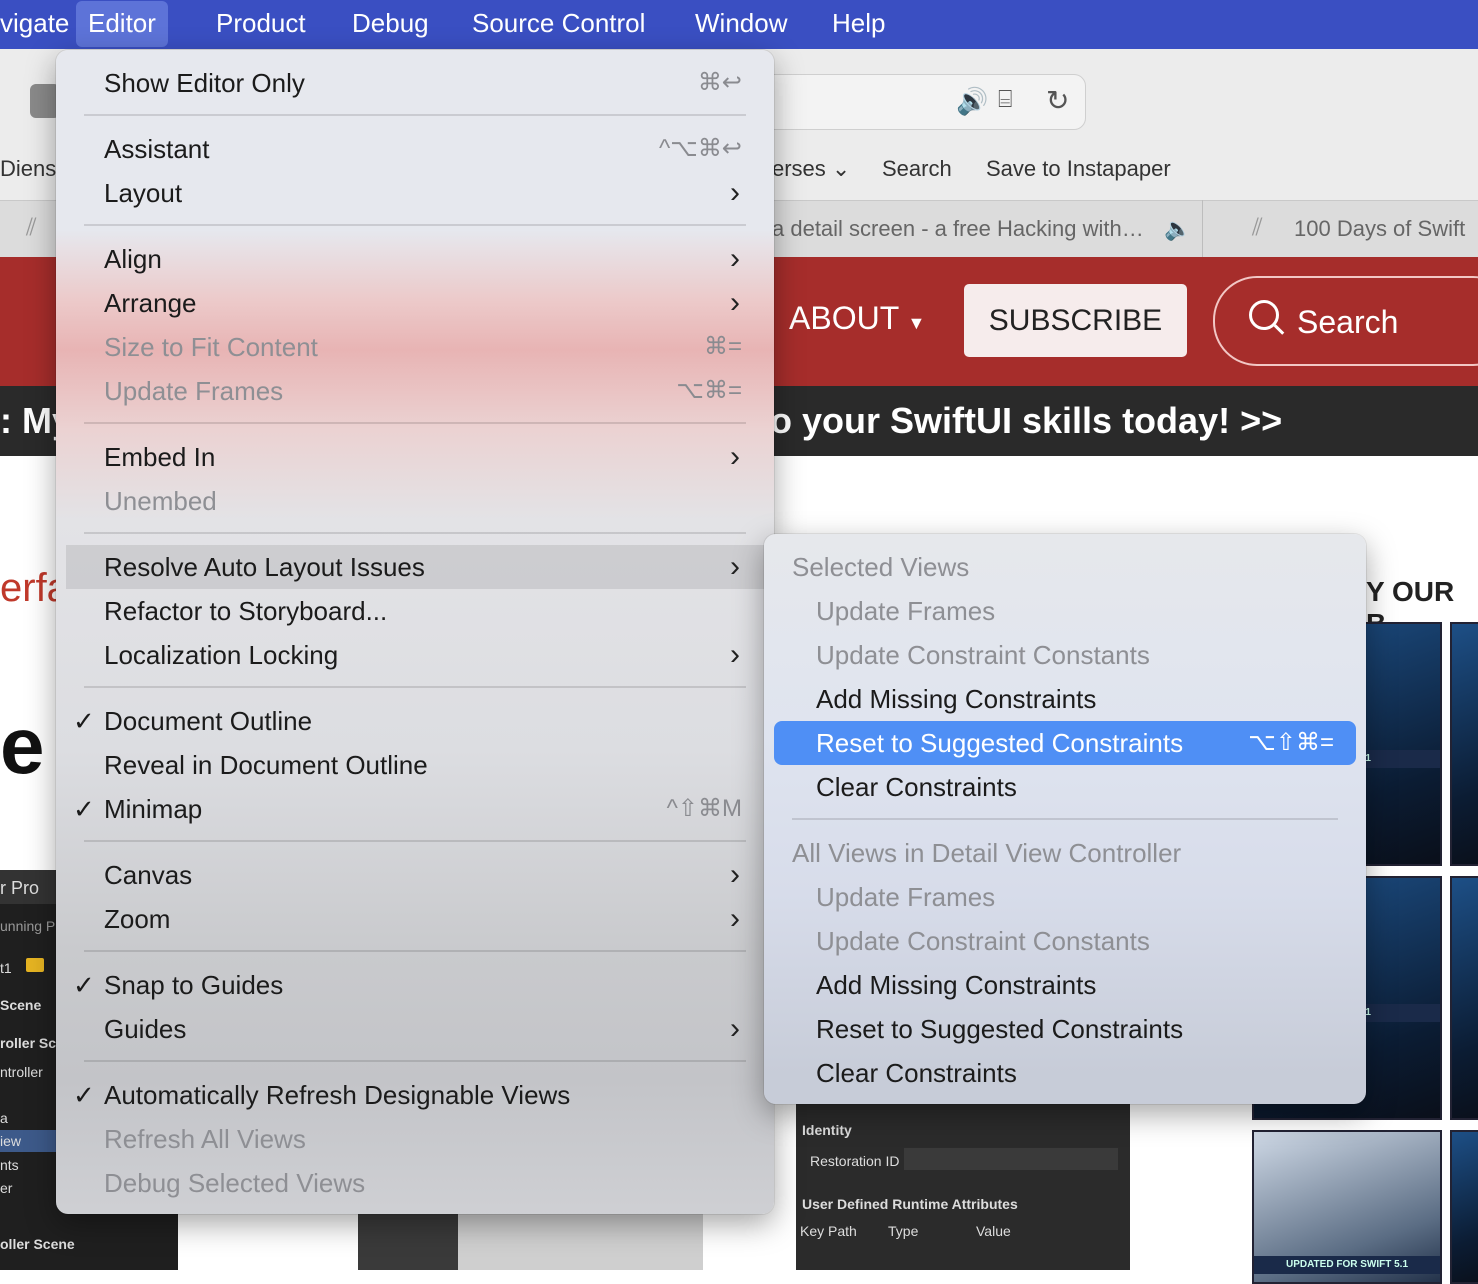 This screenshot has height=1284, width=1478. What do you see at coordinates (153, 809) in the screenshot?
I see `menu-item-label: Minimap` at bounding box center [153, 809].